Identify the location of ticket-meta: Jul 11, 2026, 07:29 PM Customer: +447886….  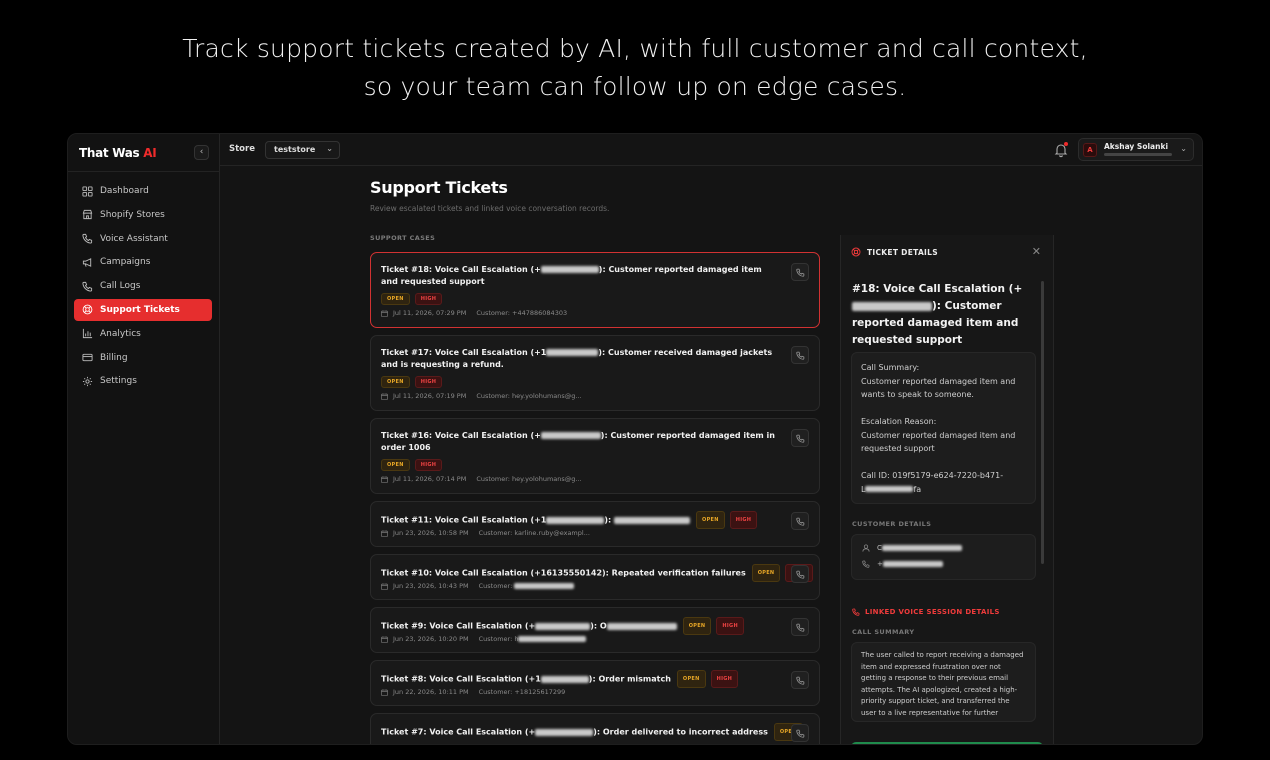
(474, 313).